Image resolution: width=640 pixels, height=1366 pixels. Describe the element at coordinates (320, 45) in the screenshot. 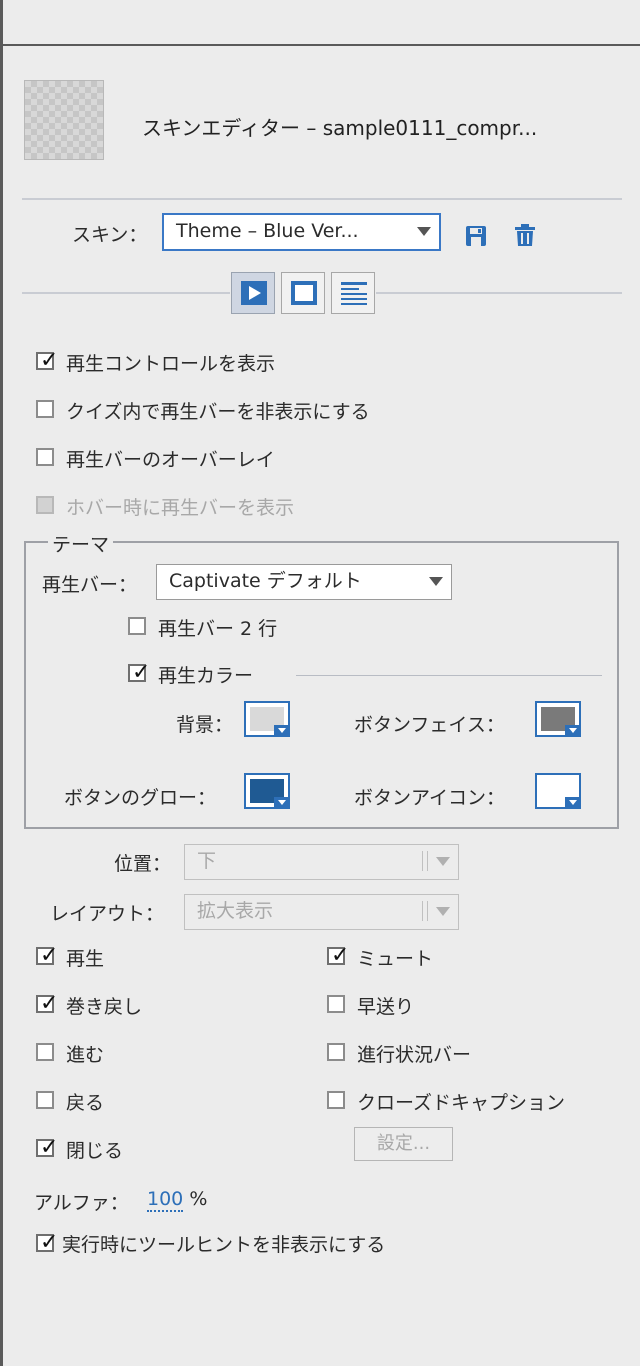

I see `panel-top-border` at that location.